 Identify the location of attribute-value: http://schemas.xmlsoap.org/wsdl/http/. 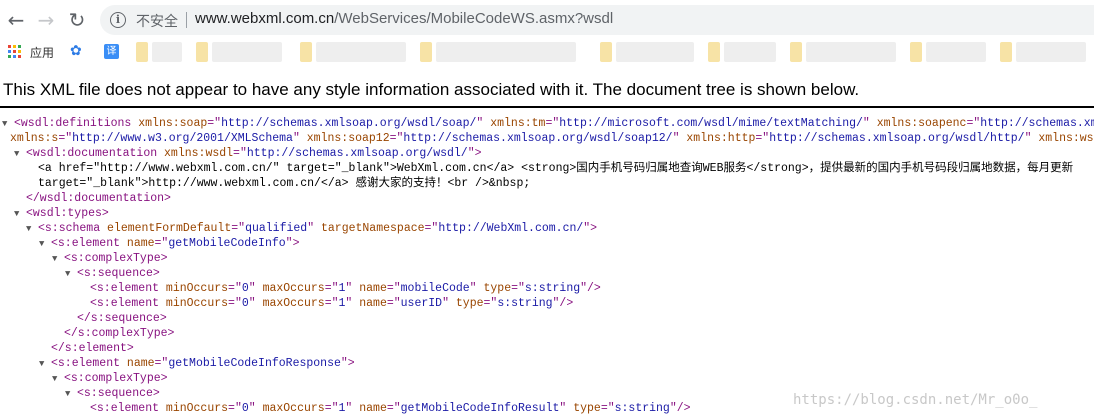
(897, 138).